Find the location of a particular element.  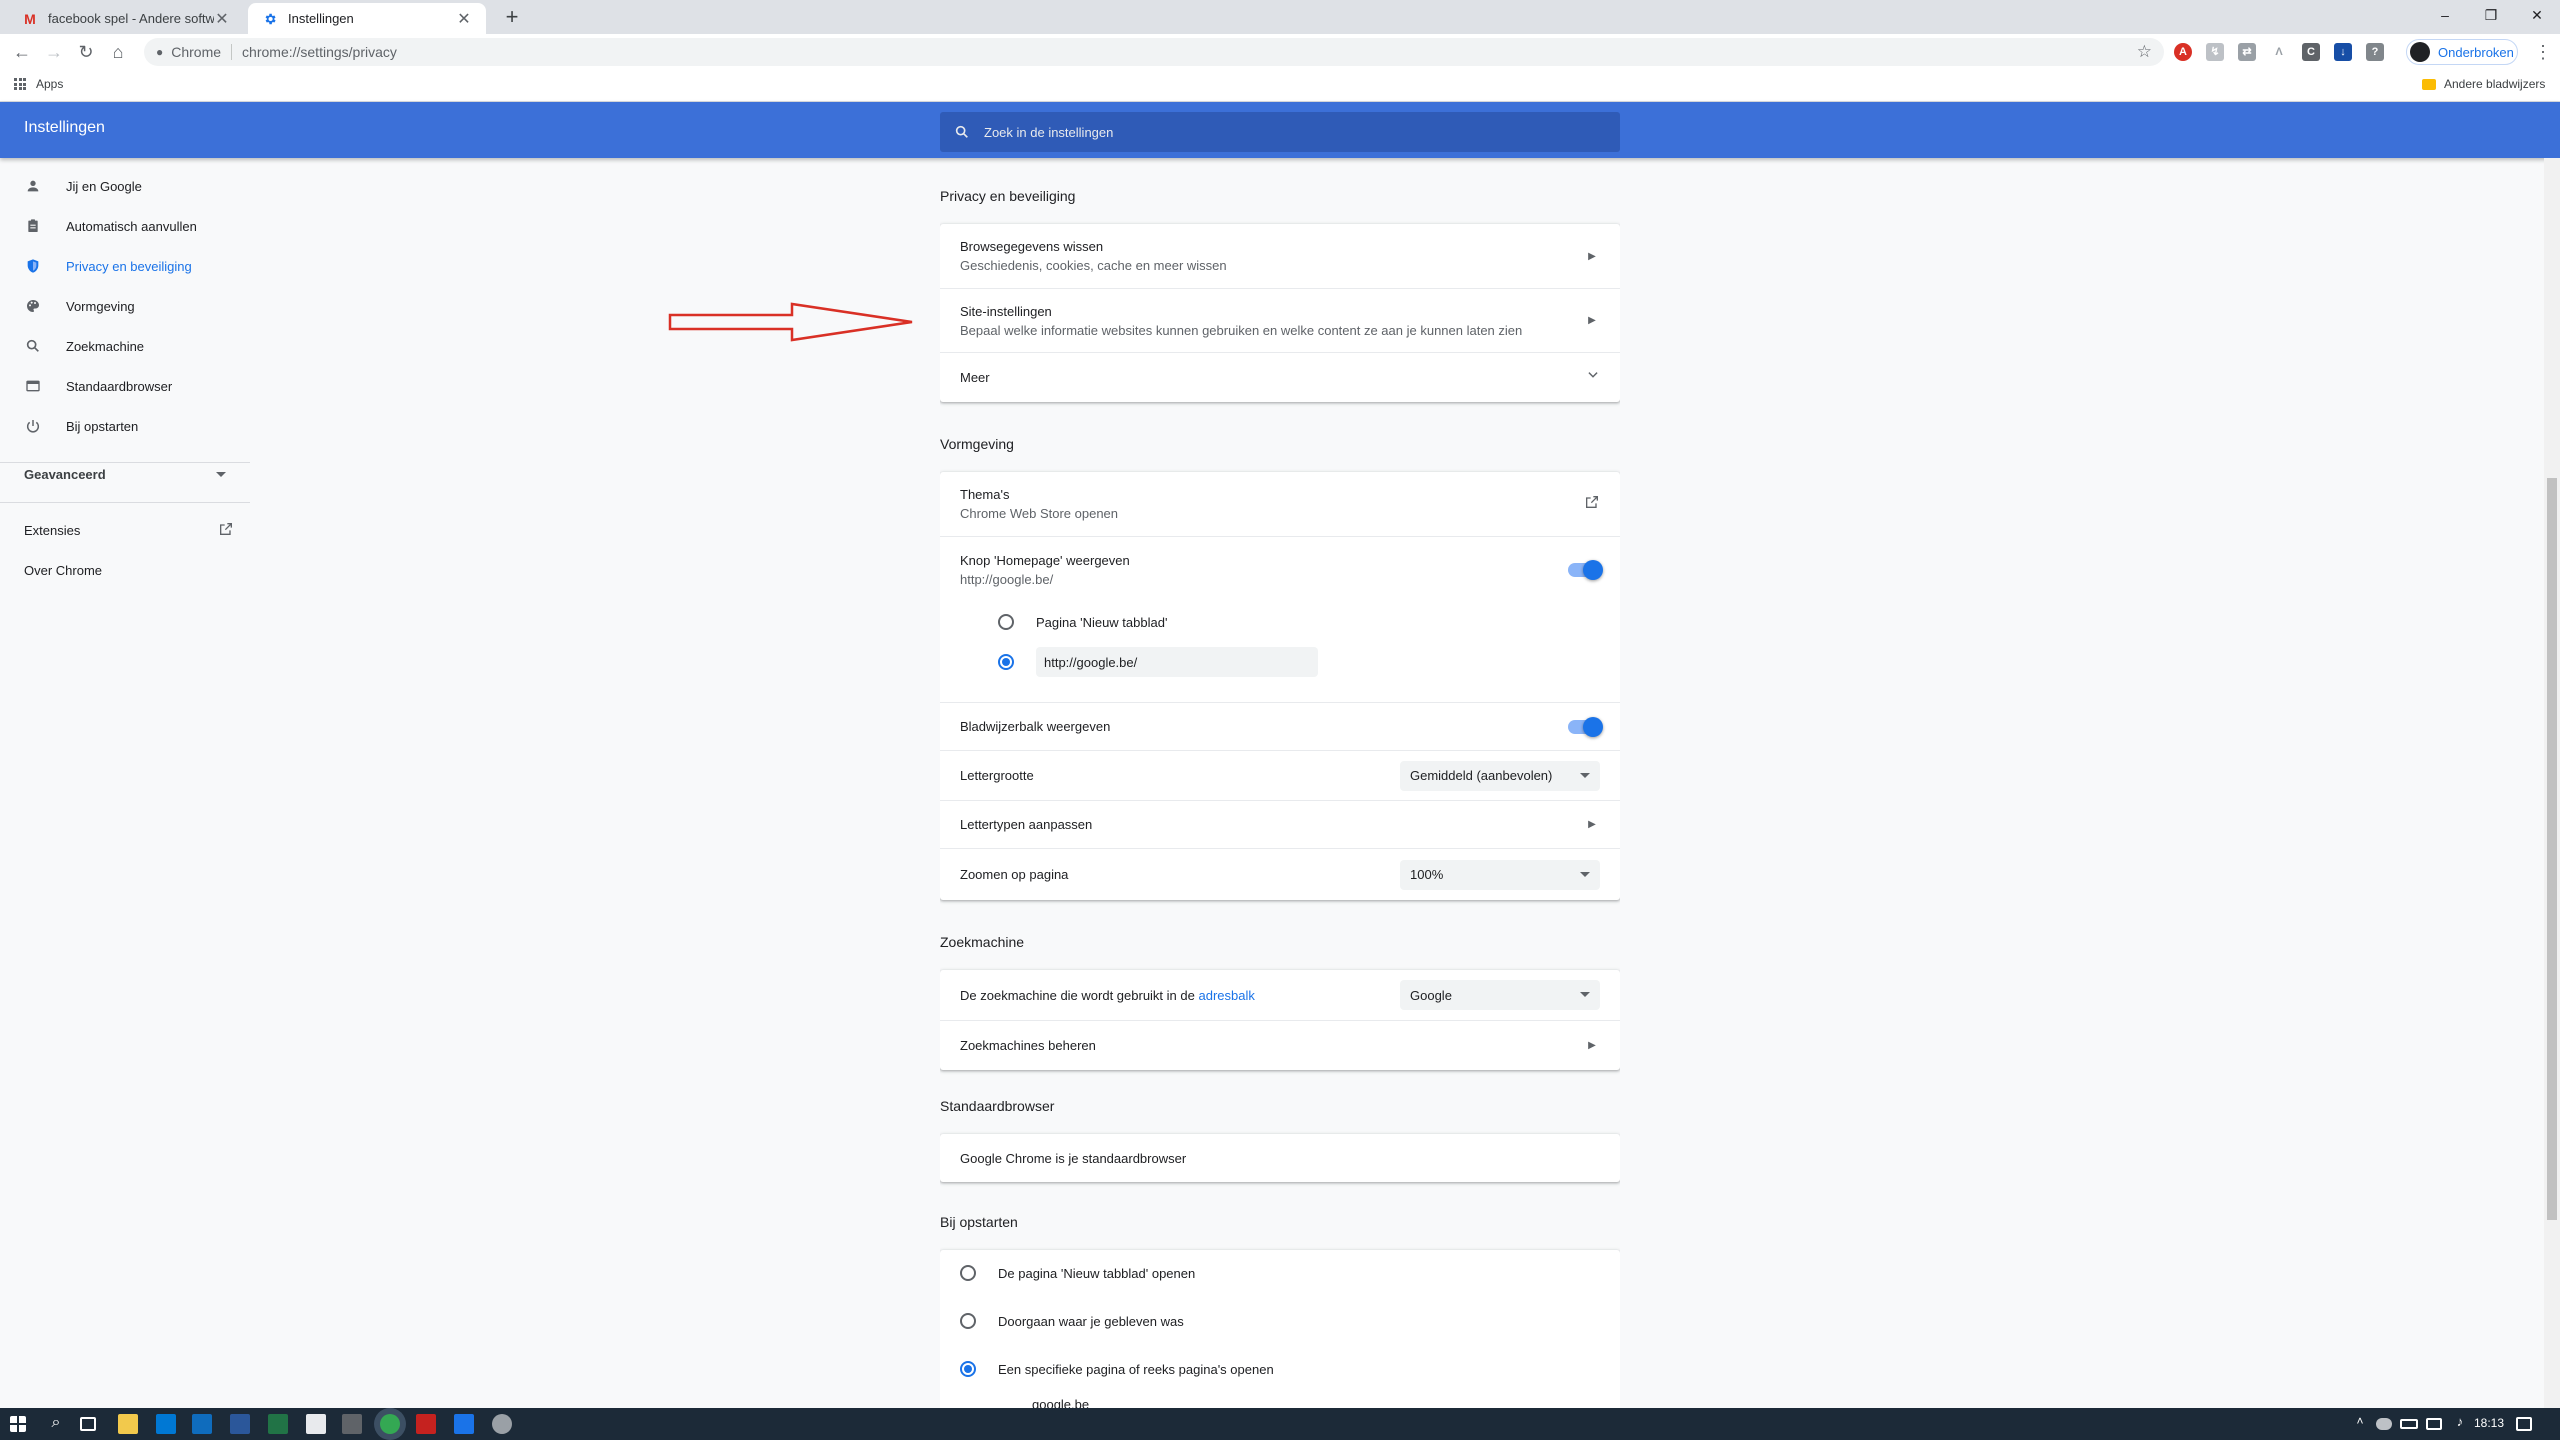

themes-row: Thema's Chrome Web Store openen is located at coordinates (1280, 504).